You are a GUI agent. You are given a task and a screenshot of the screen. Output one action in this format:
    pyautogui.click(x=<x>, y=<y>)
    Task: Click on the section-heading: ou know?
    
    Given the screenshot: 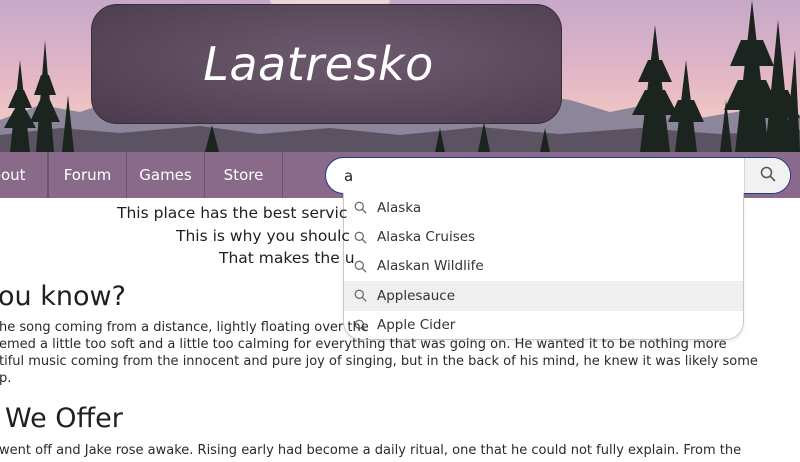 What is the action you would take?
    pyautogui.click(x=63, y=296)
    